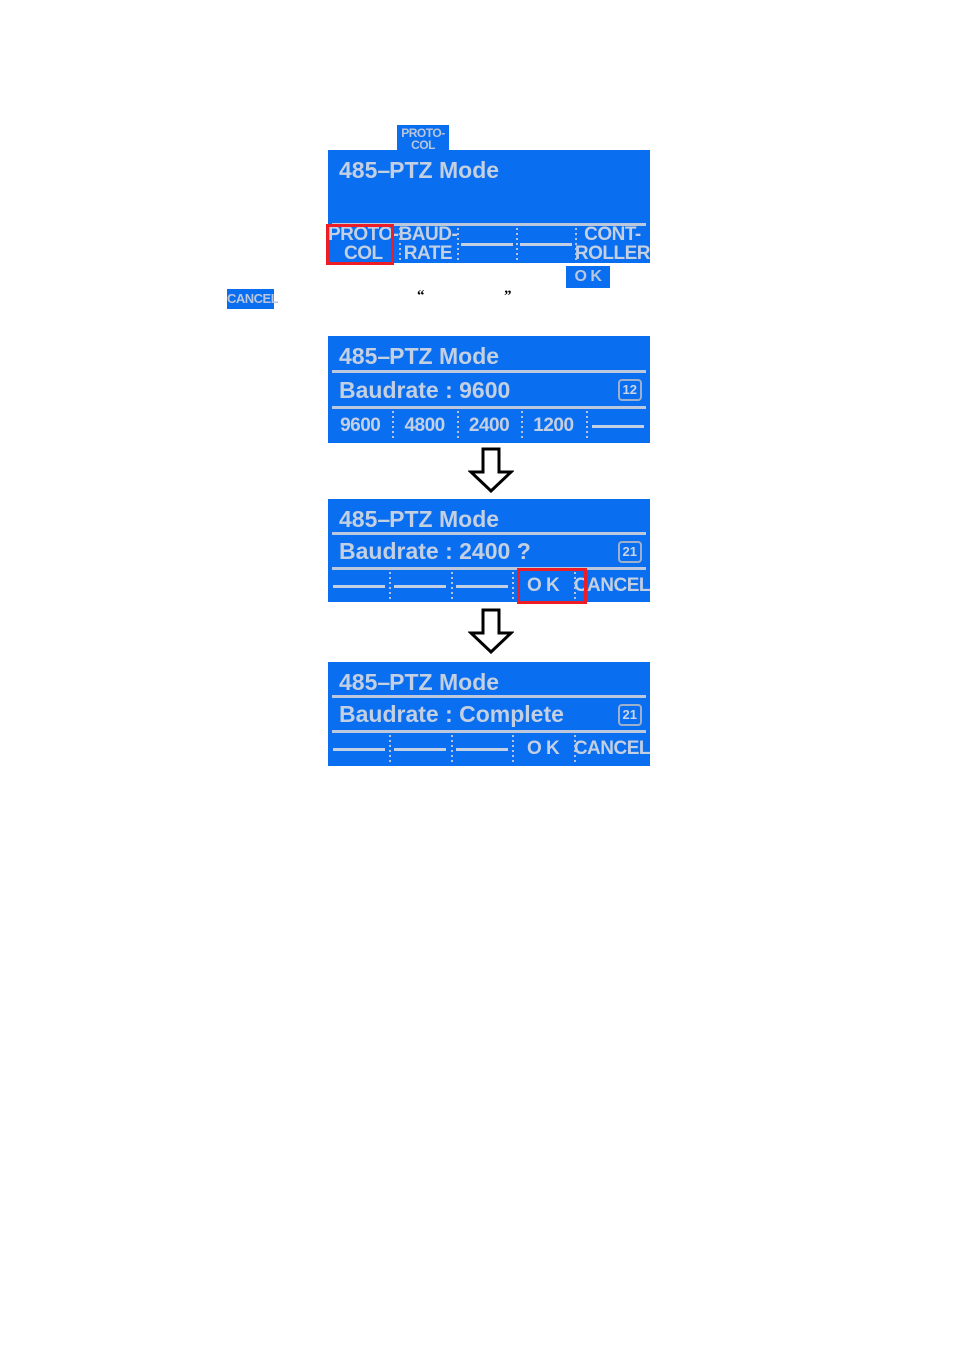 This screenshot has height=1350, width=954. What do you see at coordinates (489, 371) in the screenshot?
I see `panel2-divider-top` at bounding box center [489, 371].